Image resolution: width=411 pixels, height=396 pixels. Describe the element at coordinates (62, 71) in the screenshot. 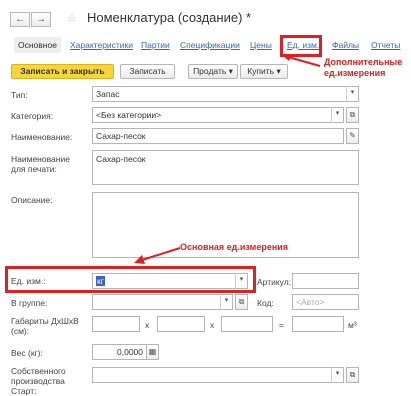

I see `save-close-button: Записать и закрыть` at that location.